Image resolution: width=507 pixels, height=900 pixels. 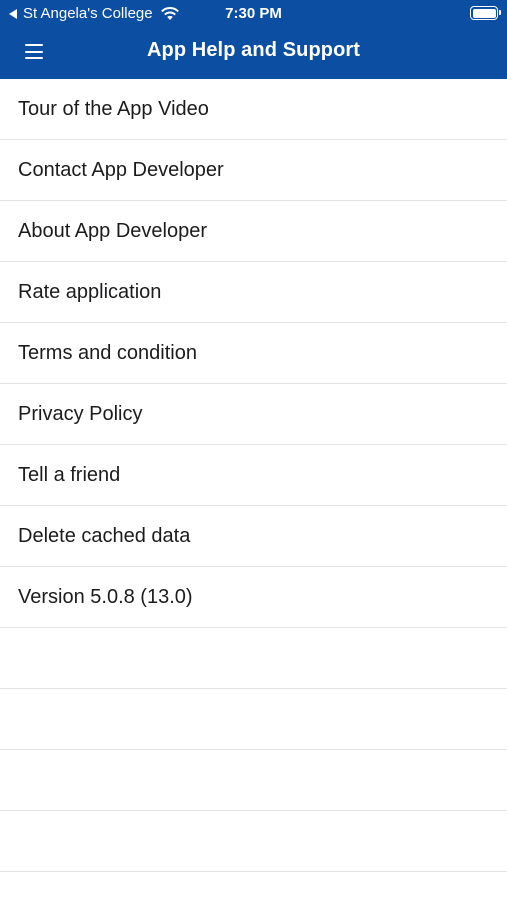 What do you see at coordinates (104, 535) in the screenshot?
I see `menu-item-label: Delete cached data` at bounding box center [104, 535].